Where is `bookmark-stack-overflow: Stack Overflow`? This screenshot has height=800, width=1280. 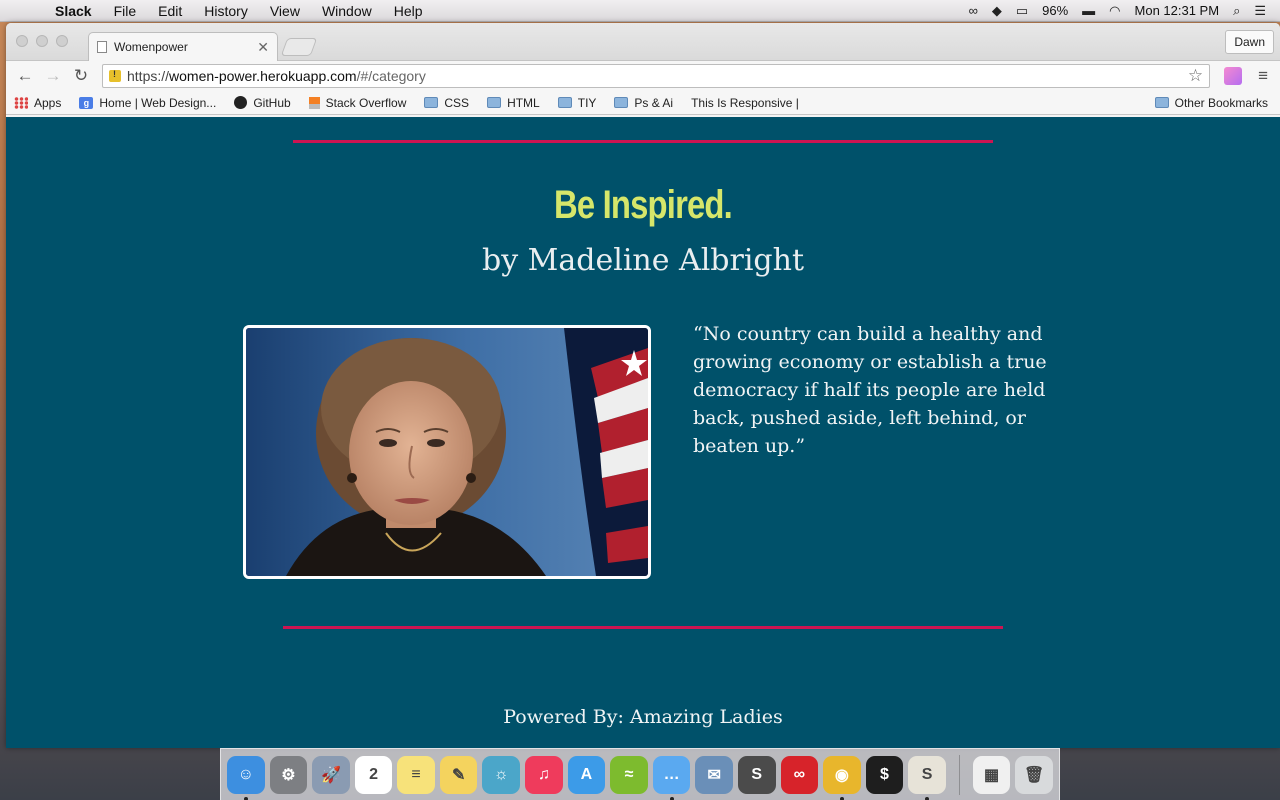 bookmark-stack-overflow: Stack Overflow is located at coordinates (357, 102).